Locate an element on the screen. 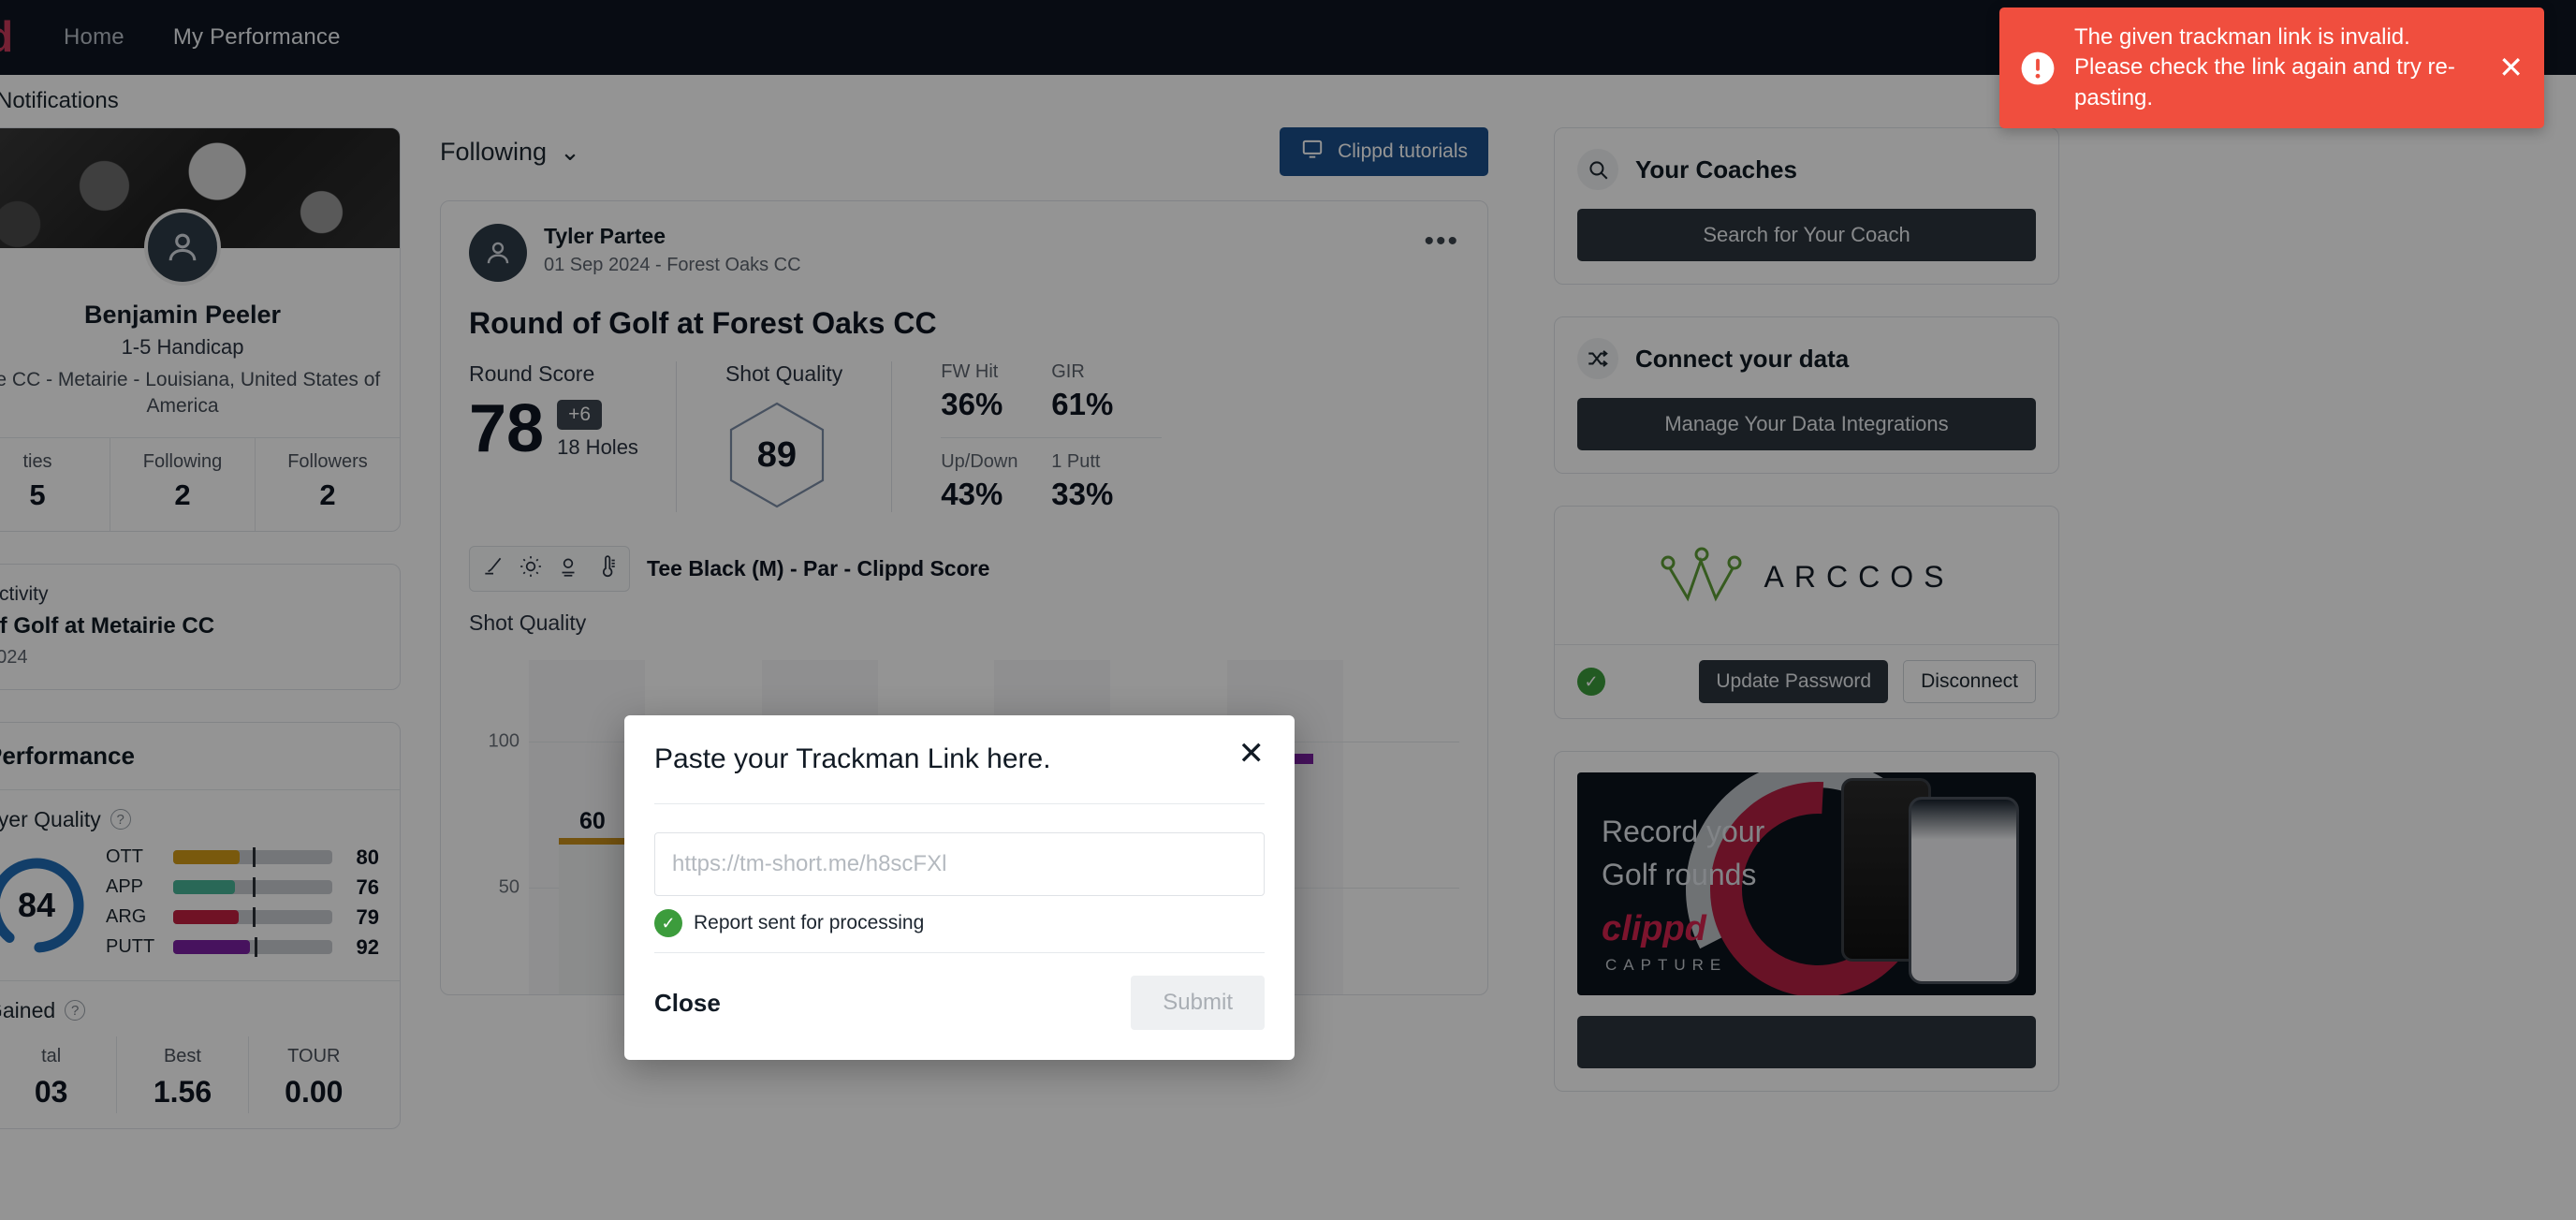 Image resolution: width=2576 pixels, height=1220 pixels. submit-button: Submit is located at coordinates (1198, 1003).